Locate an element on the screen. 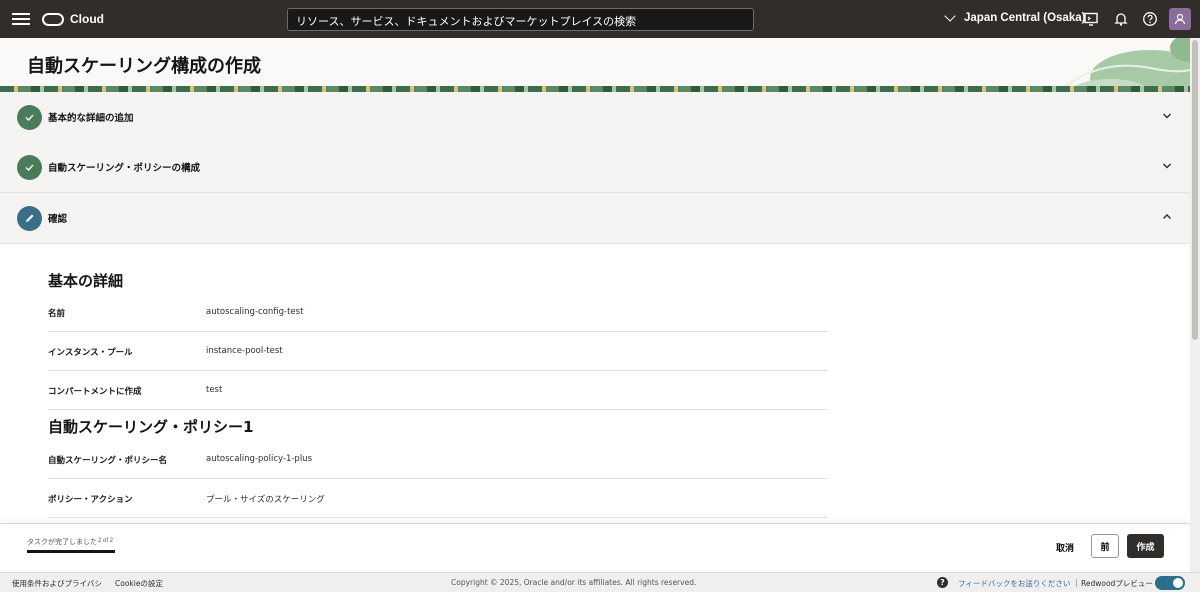 This screenshot has width=1200, height=592. redwood-preview-toggle is located at coordinates (1170, 583).